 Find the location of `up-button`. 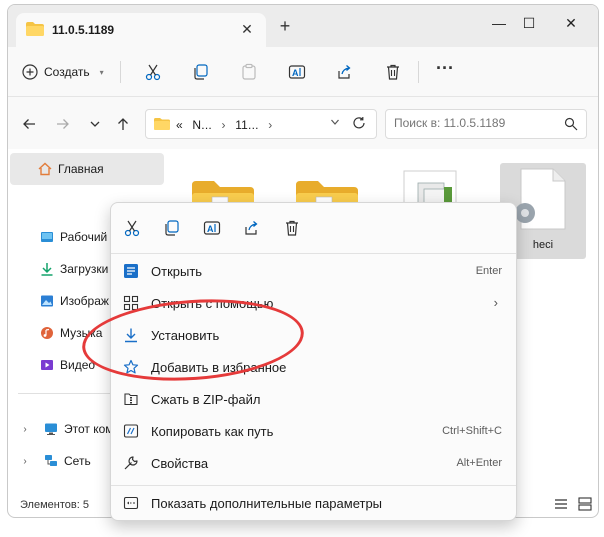

up-button is located at coordinates (123, 124).